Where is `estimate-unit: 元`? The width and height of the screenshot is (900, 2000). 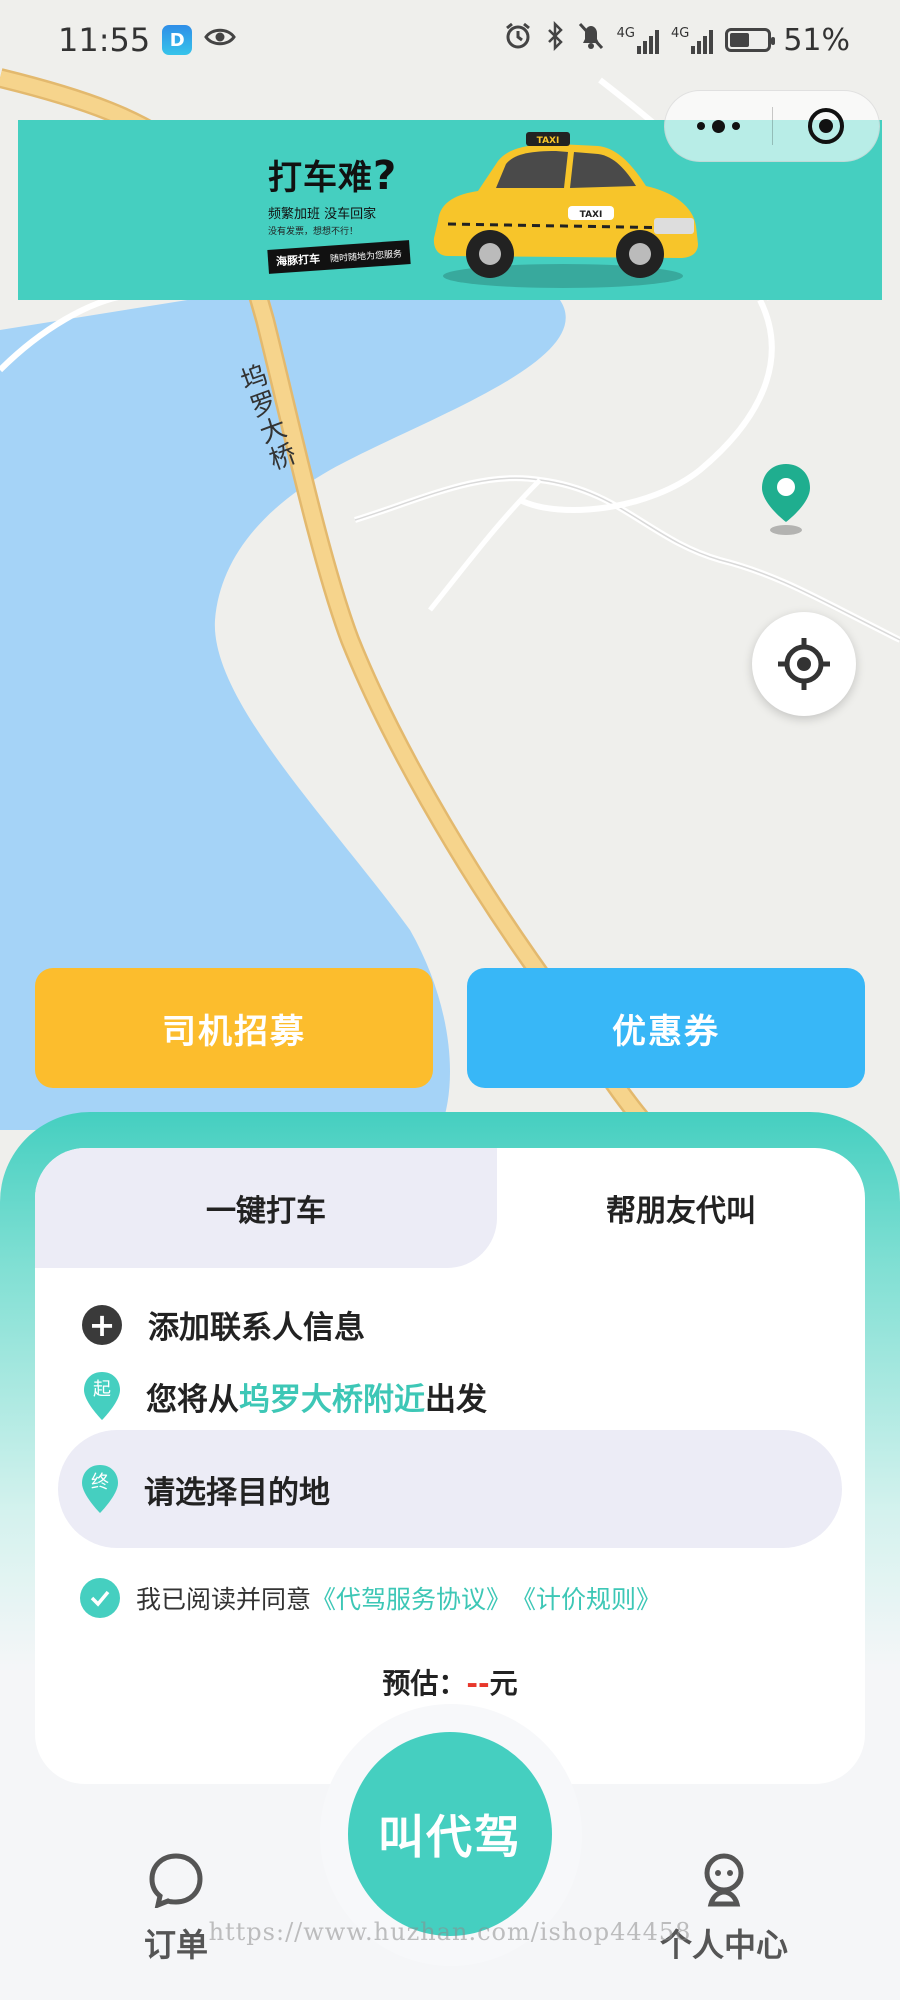 estimate-unit: 元 is located at coordinates (503, 1683).